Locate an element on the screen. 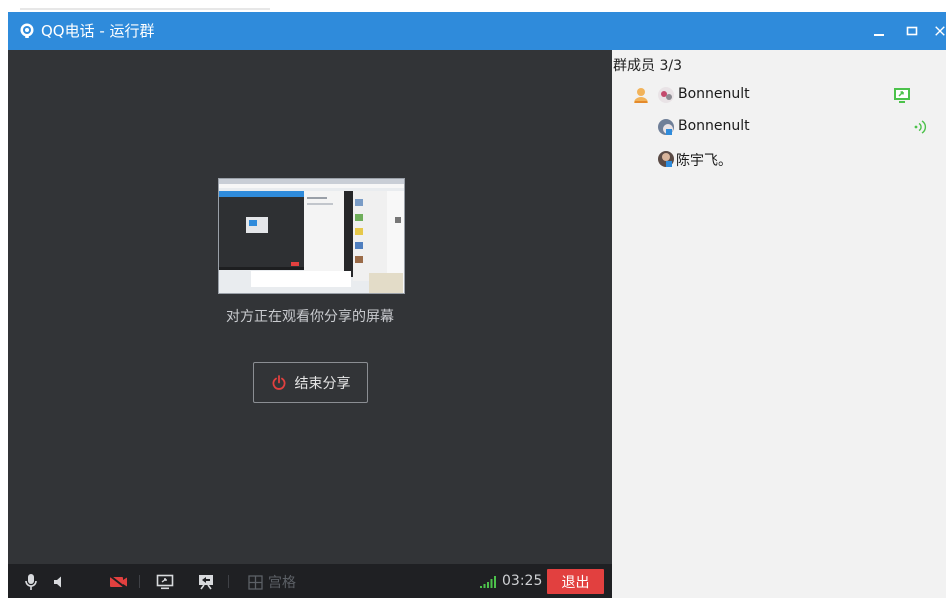  camera-button is located at coordinates (118, 582).